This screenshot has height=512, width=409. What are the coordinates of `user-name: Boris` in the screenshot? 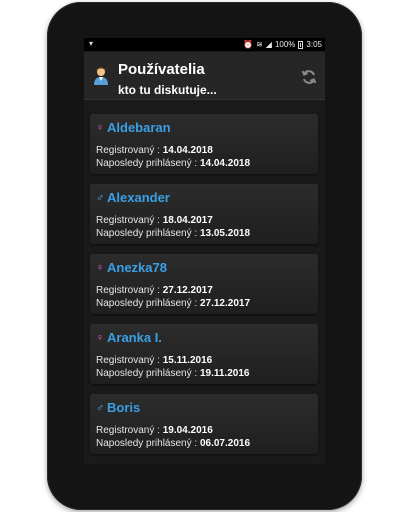 It's located at (124, 407).